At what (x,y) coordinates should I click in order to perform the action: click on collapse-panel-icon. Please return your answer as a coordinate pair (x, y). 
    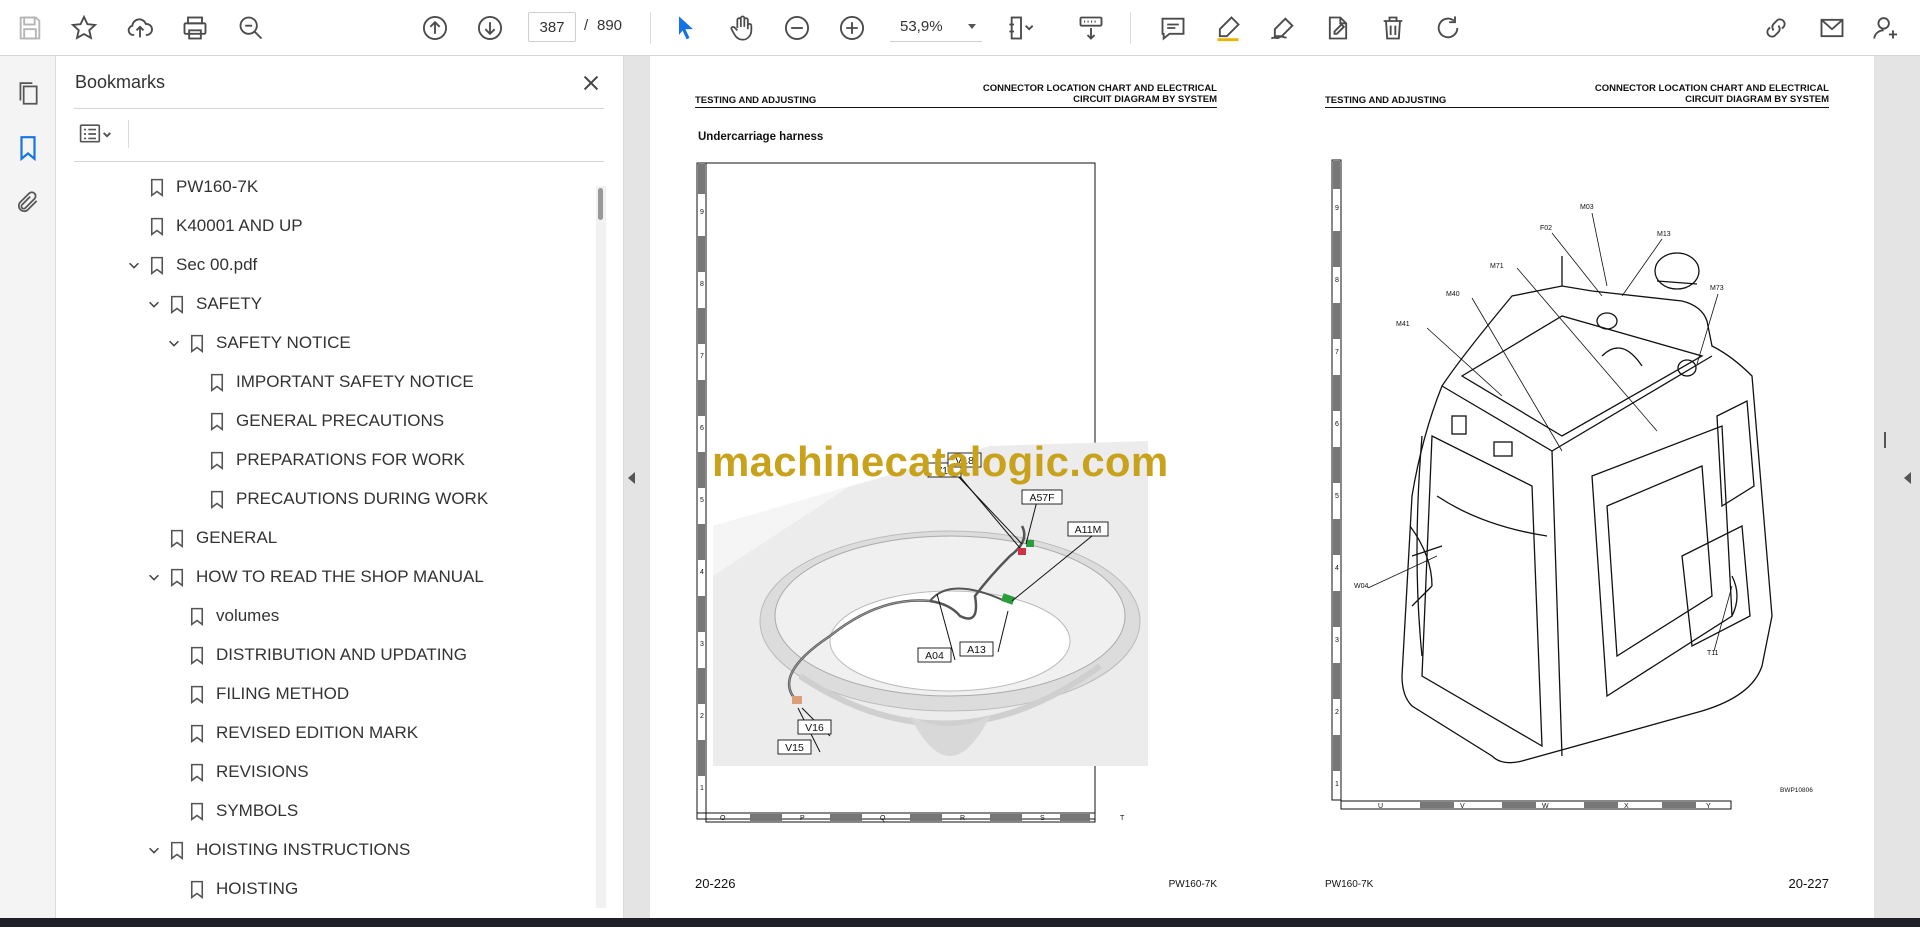
    Looking at the image, I should click on (631, 478).